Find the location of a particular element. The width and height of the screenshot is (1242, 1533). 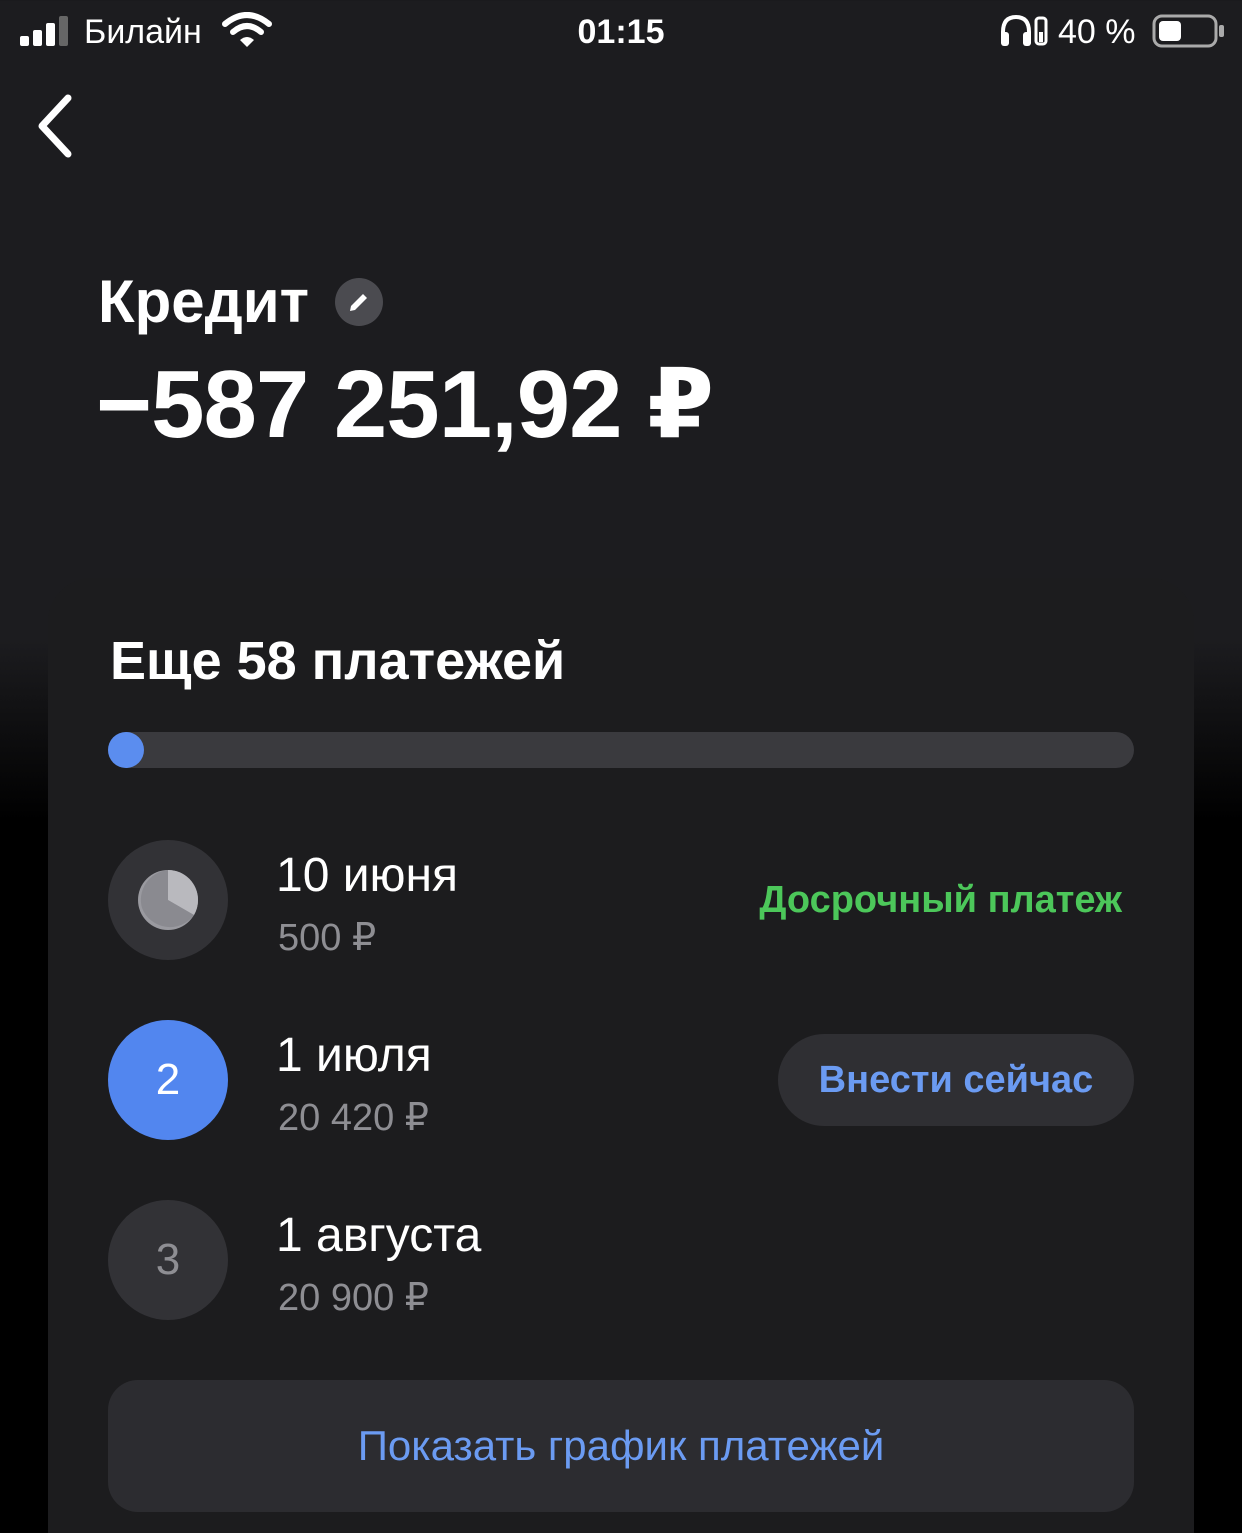

progress-fill is located at coordinates (126, 750).